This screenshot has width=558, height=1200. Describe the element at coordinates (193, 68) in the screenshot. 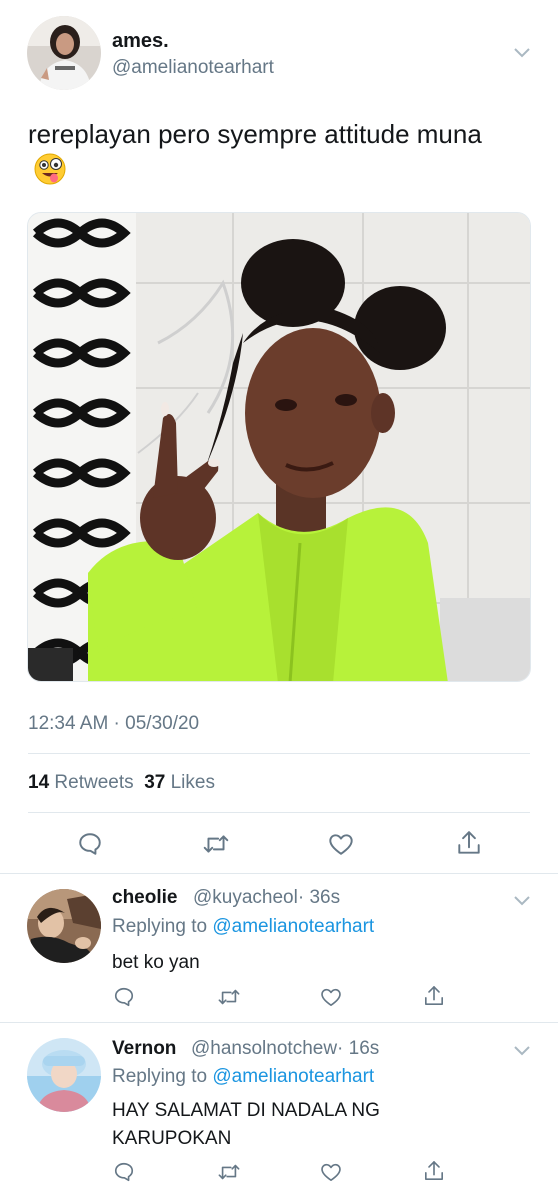

I see `main-handle: @amelianotearhart` at that location.